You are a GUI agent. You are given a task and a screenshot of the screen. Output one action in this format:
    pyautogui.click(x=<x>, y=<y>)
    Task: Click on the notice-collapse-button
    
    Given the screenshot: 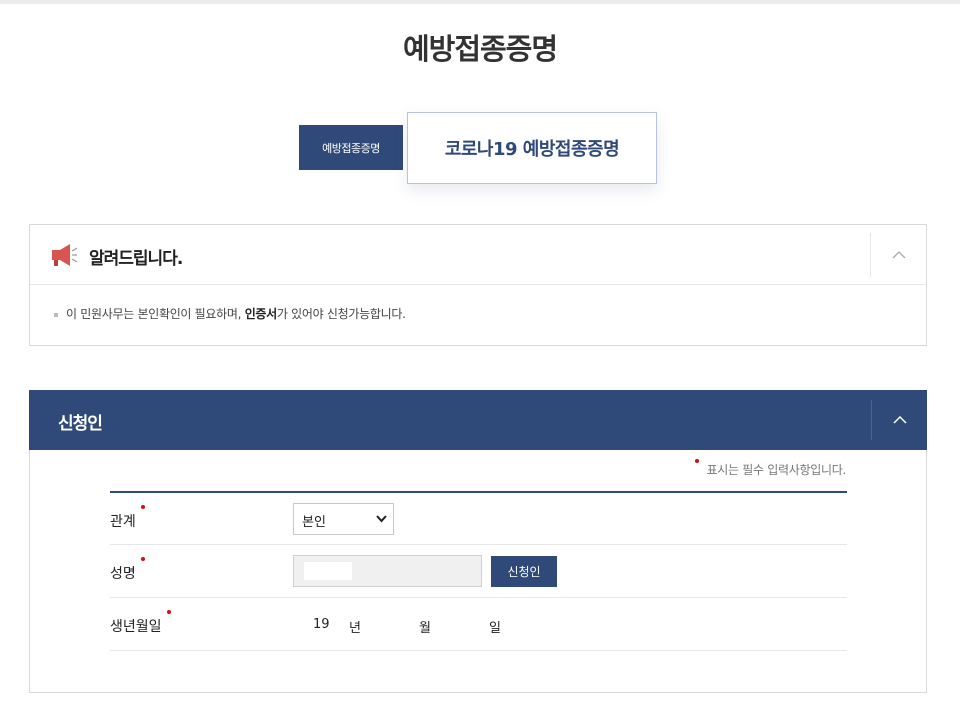 What is the action you would take?
    pyautogui.click(x=898, y=255)
    